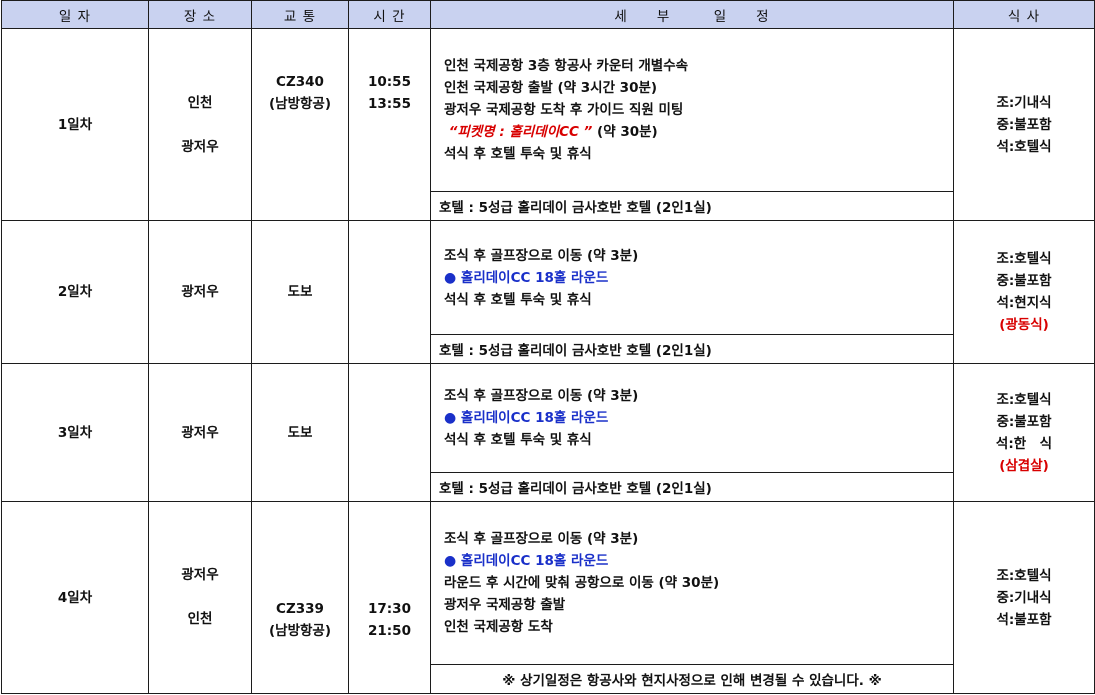 The image size is (1095, 695). I want to click on meal-dinner: 석:불포함, so click(1024, 619).